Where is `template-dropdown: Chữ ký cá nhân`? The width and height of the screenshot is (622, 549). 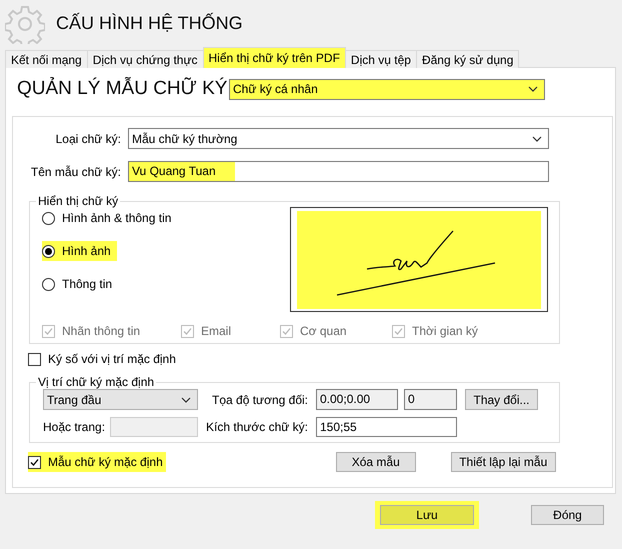
template-dropdown: Chữ ký cá nhân is located at coordinates (387, 89).